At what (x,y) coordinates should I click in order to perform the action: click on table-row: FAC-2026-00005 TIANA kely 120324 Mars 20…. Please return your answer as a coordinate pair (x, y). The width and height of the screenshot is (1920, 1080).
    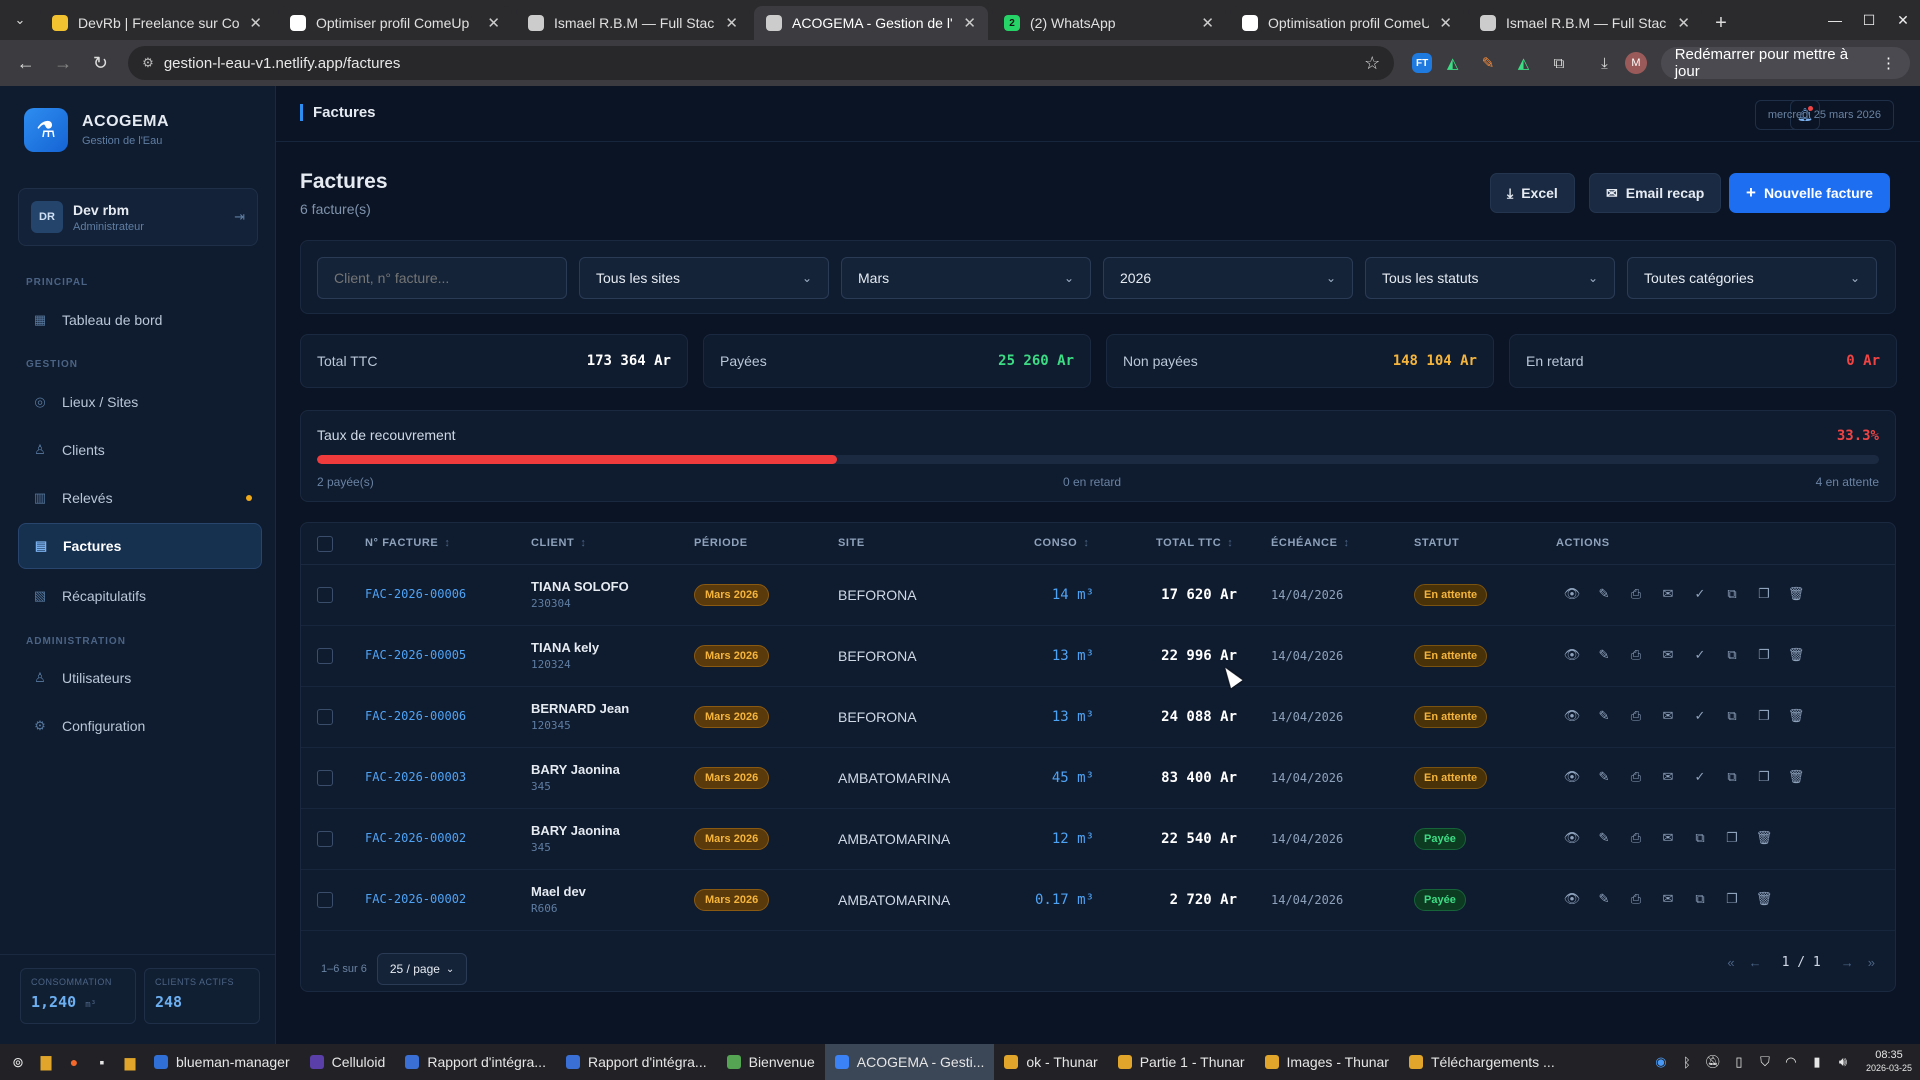
    Looking at the image, I should click on (1098, 656).